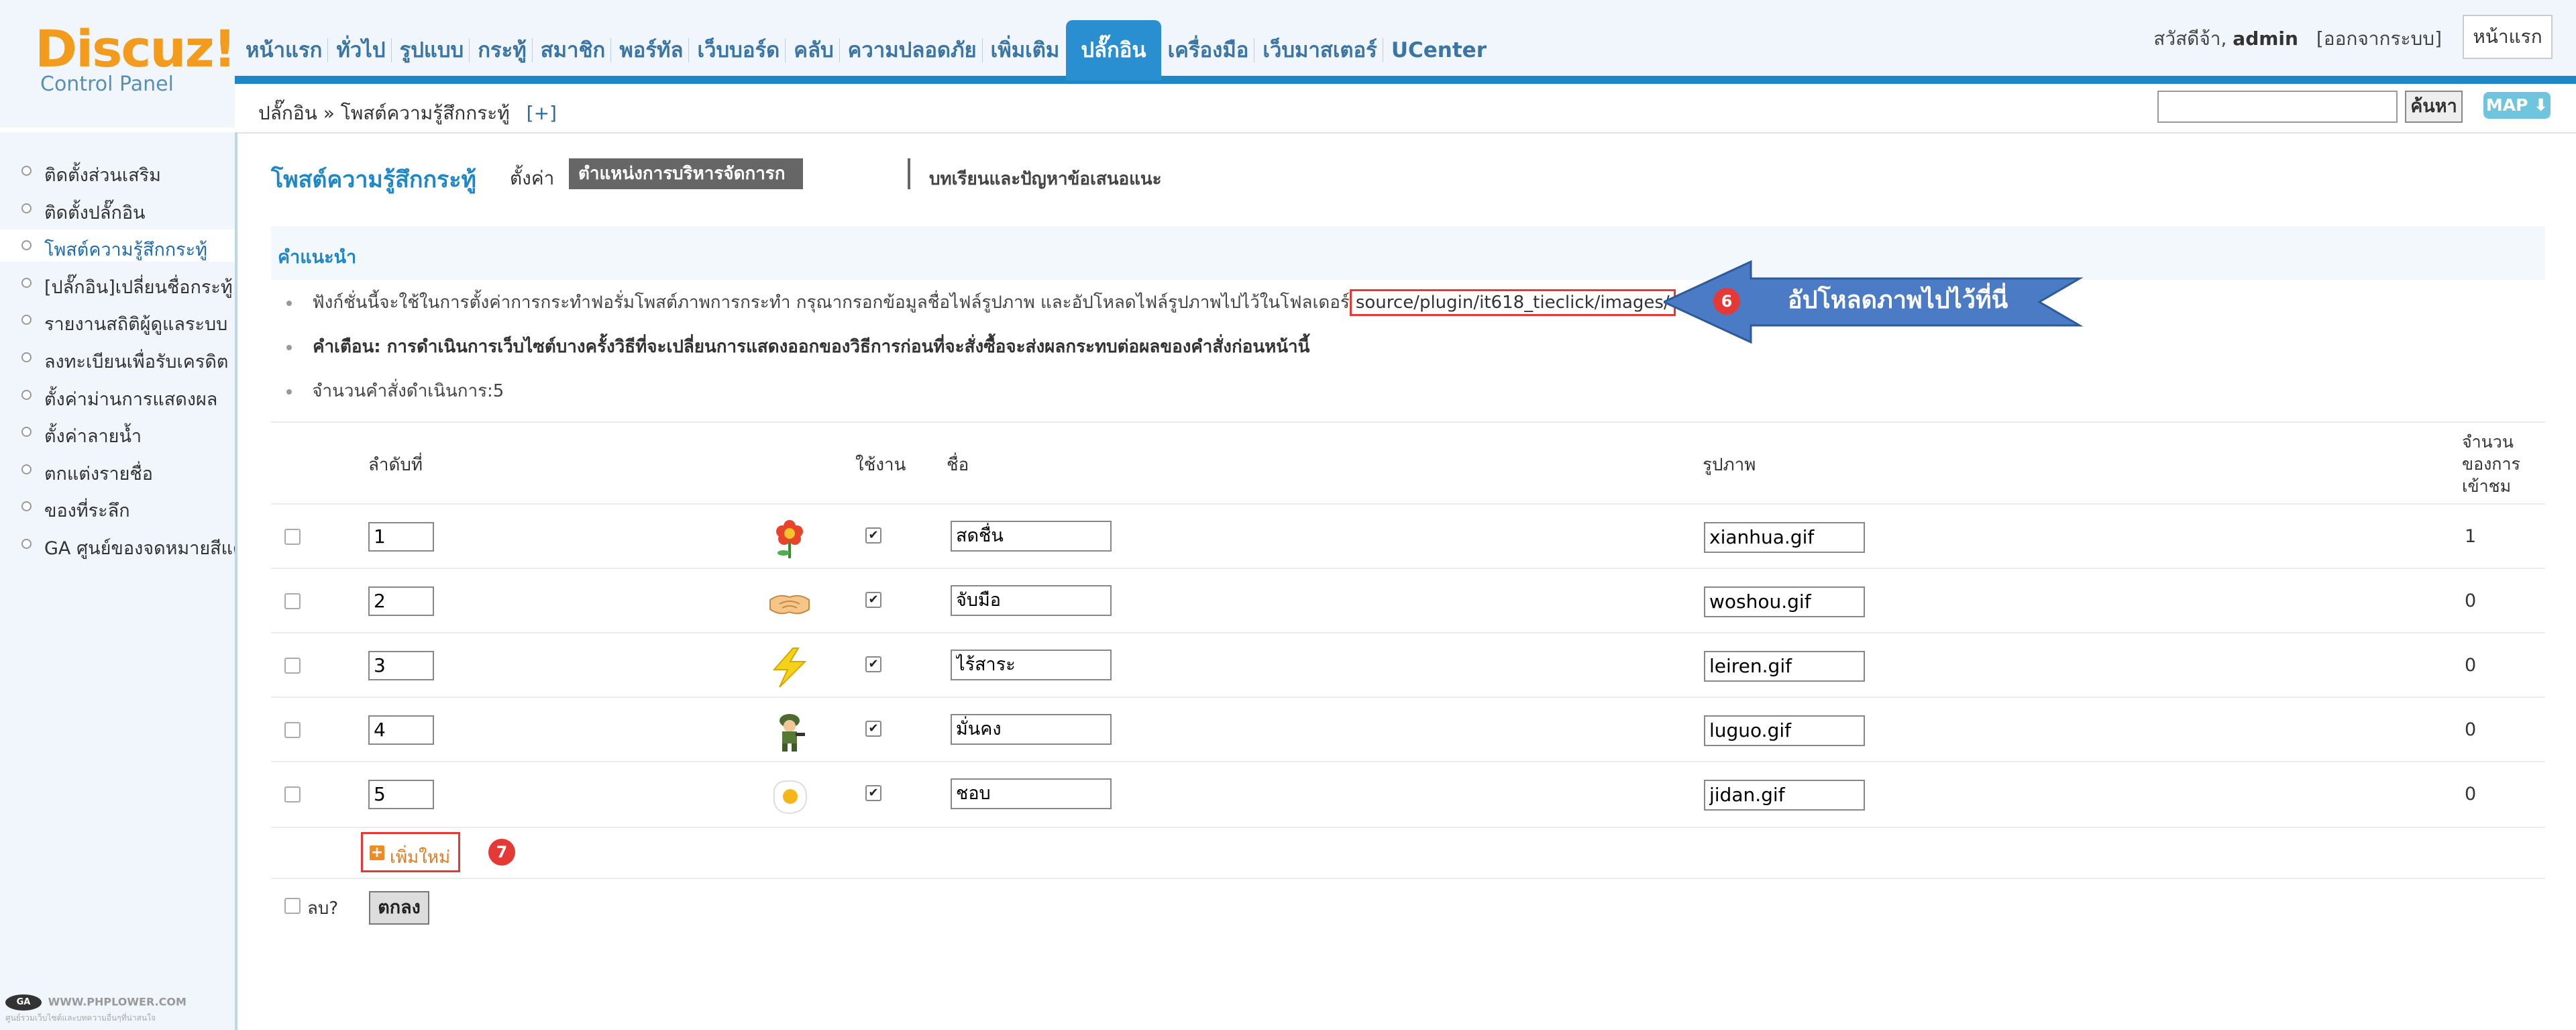 This screenshot has width=2576, height=1030. What do you see at coordinates (1408, 794) in the screenshot?
I see `table-row: ✔0` at bounding box center [1408, 794].